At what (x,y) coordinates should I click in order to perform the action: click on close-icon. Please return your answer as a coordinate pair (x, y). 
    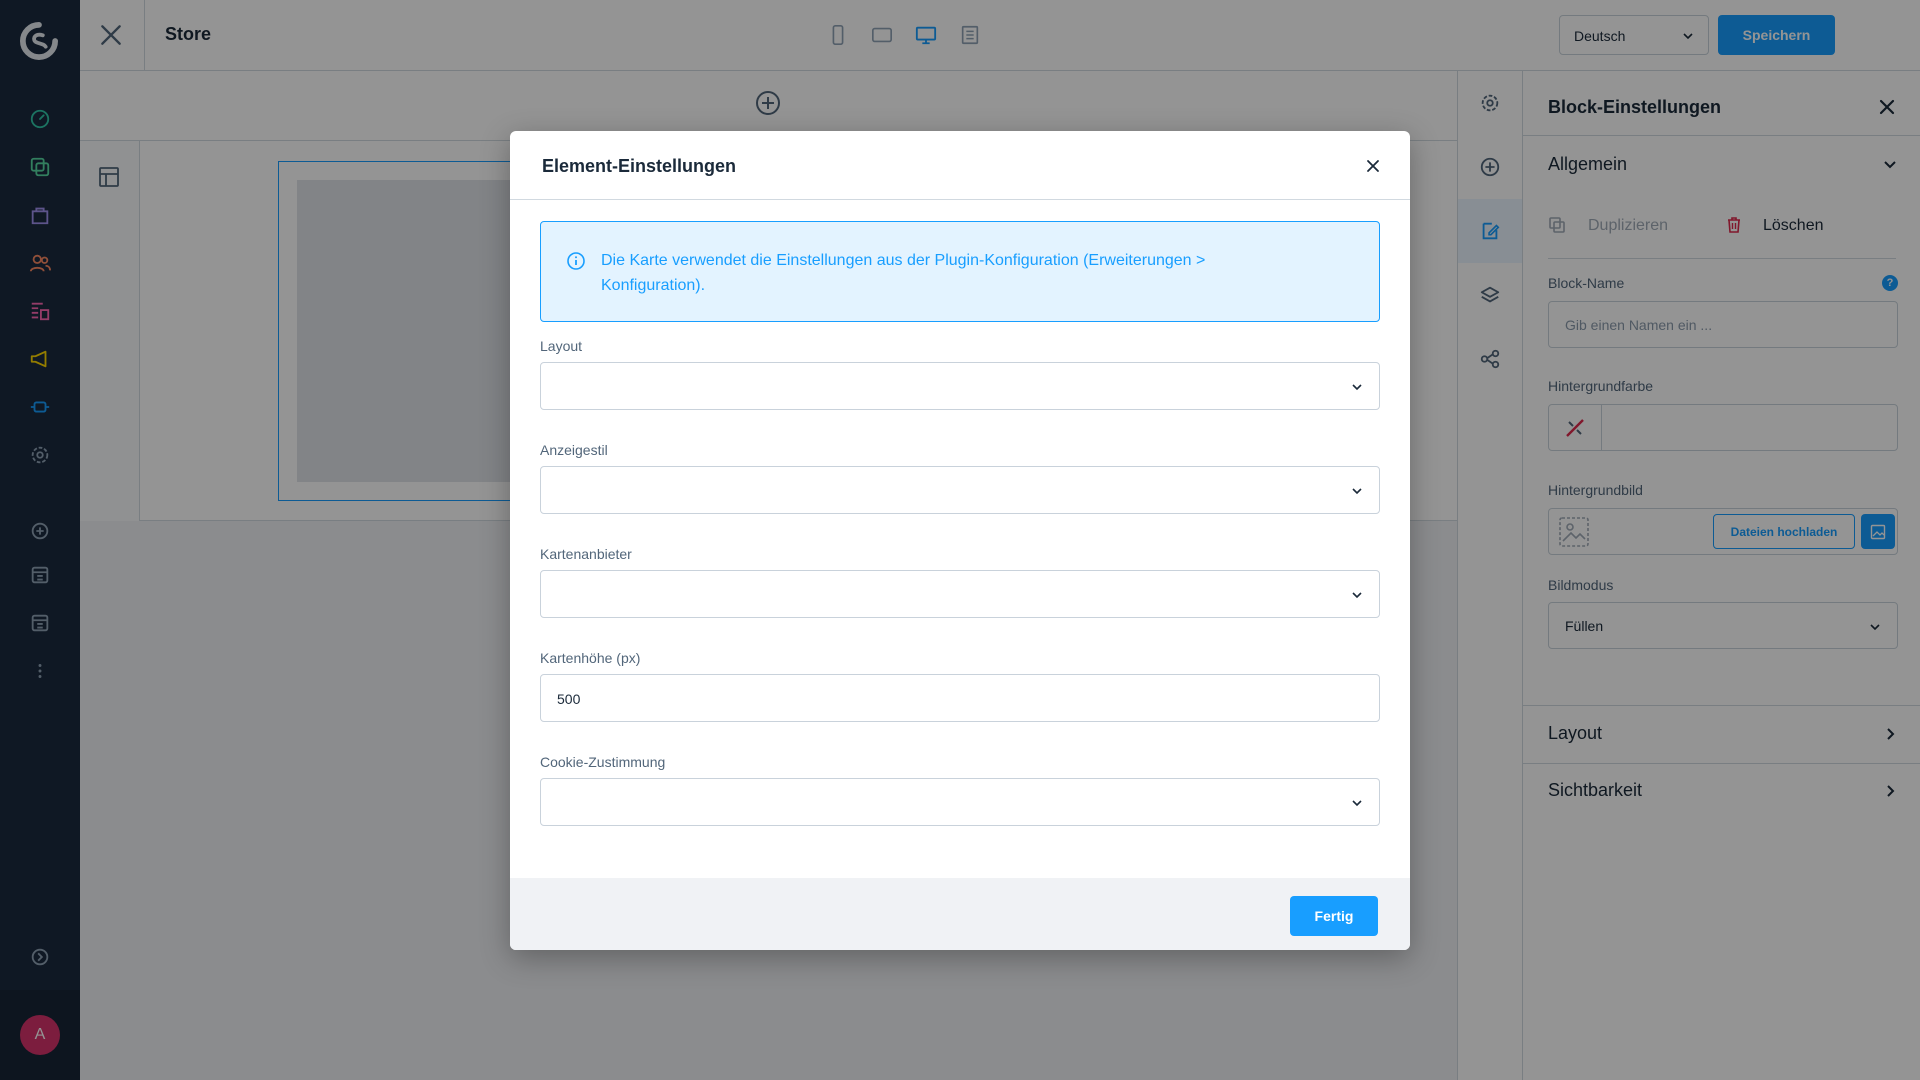
    Looking at the image, I should click on (1373, 166).